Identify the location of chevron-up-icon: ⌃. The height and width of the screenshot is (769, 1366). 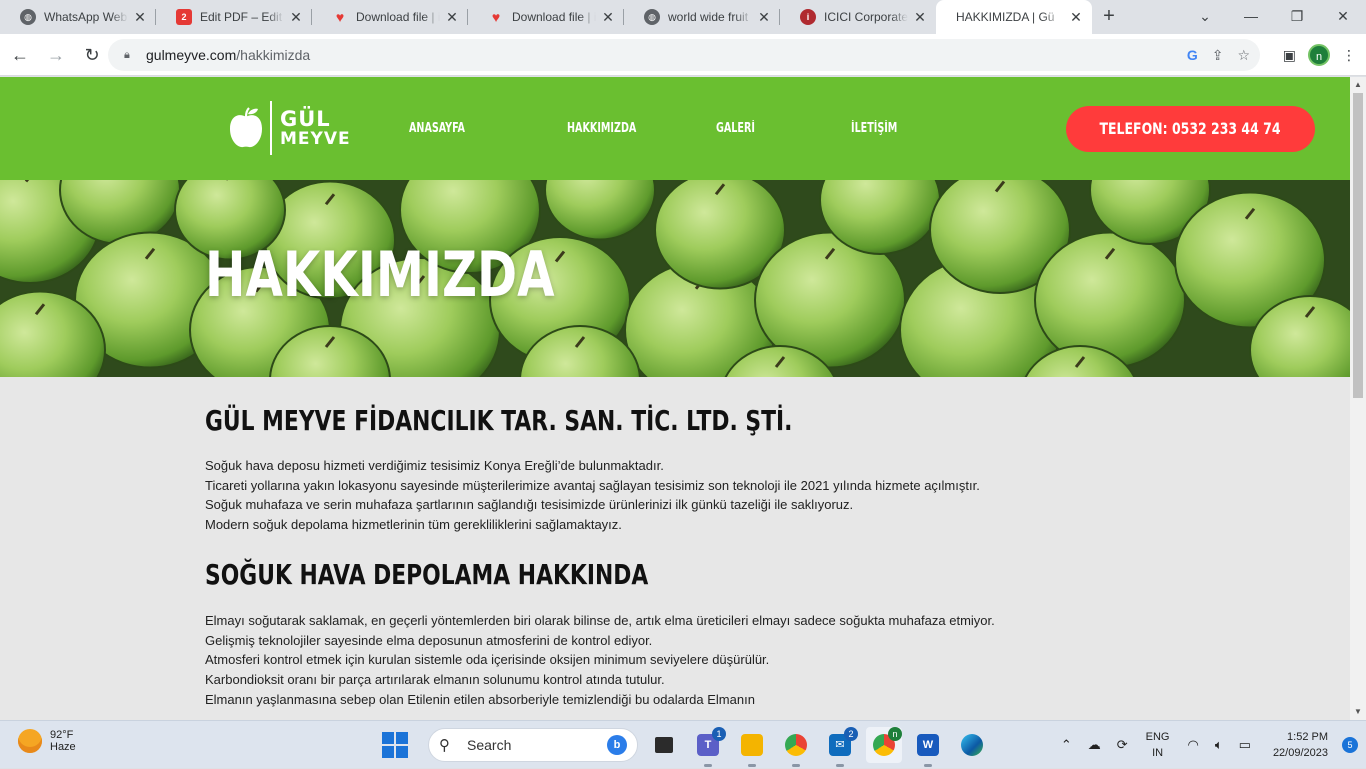
(1066, 745).